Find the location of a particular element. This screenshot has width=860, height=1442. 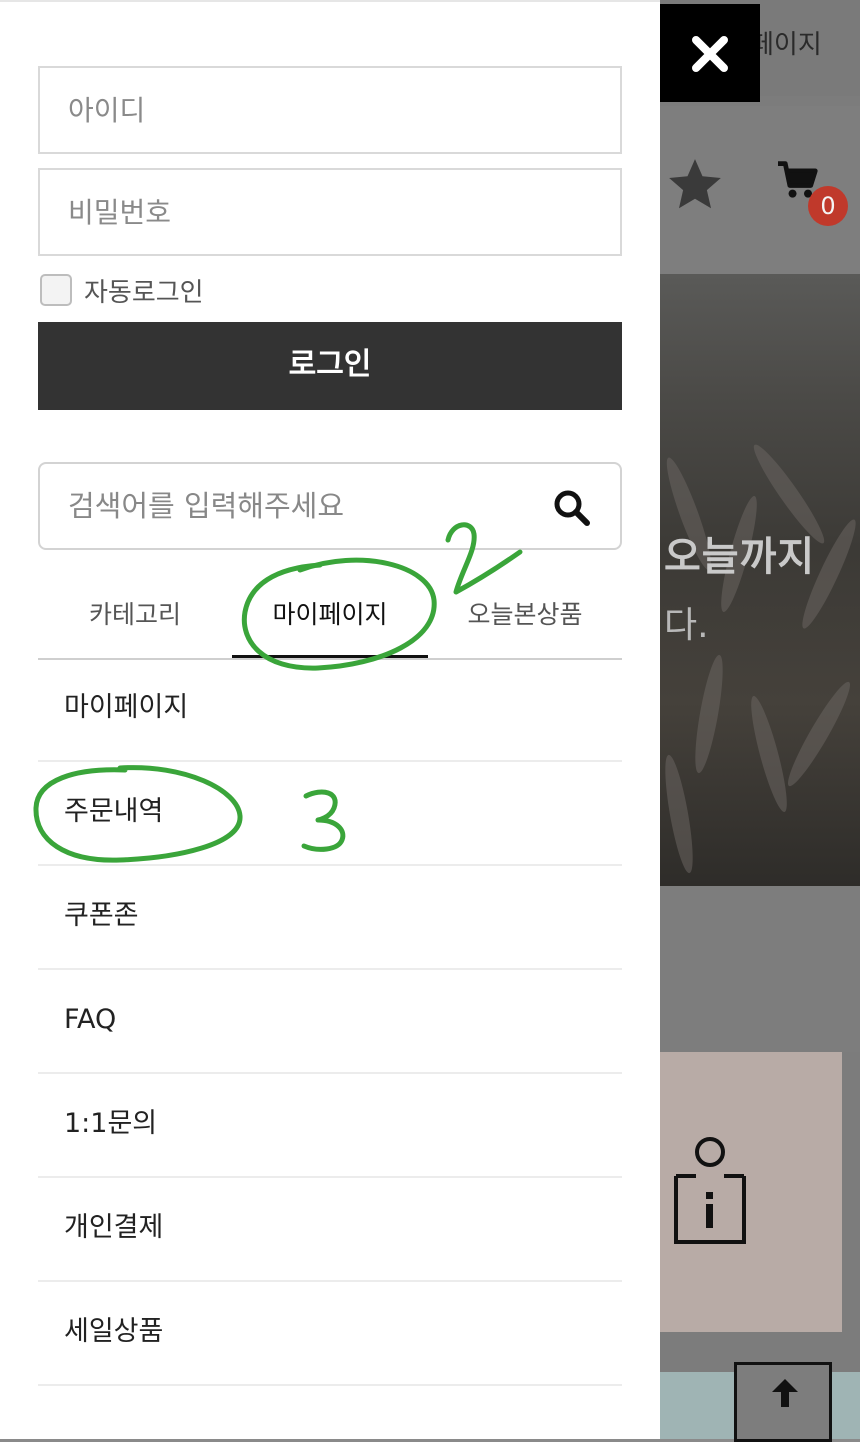

arrow-up-icon is located at coordinates (785, 1393).